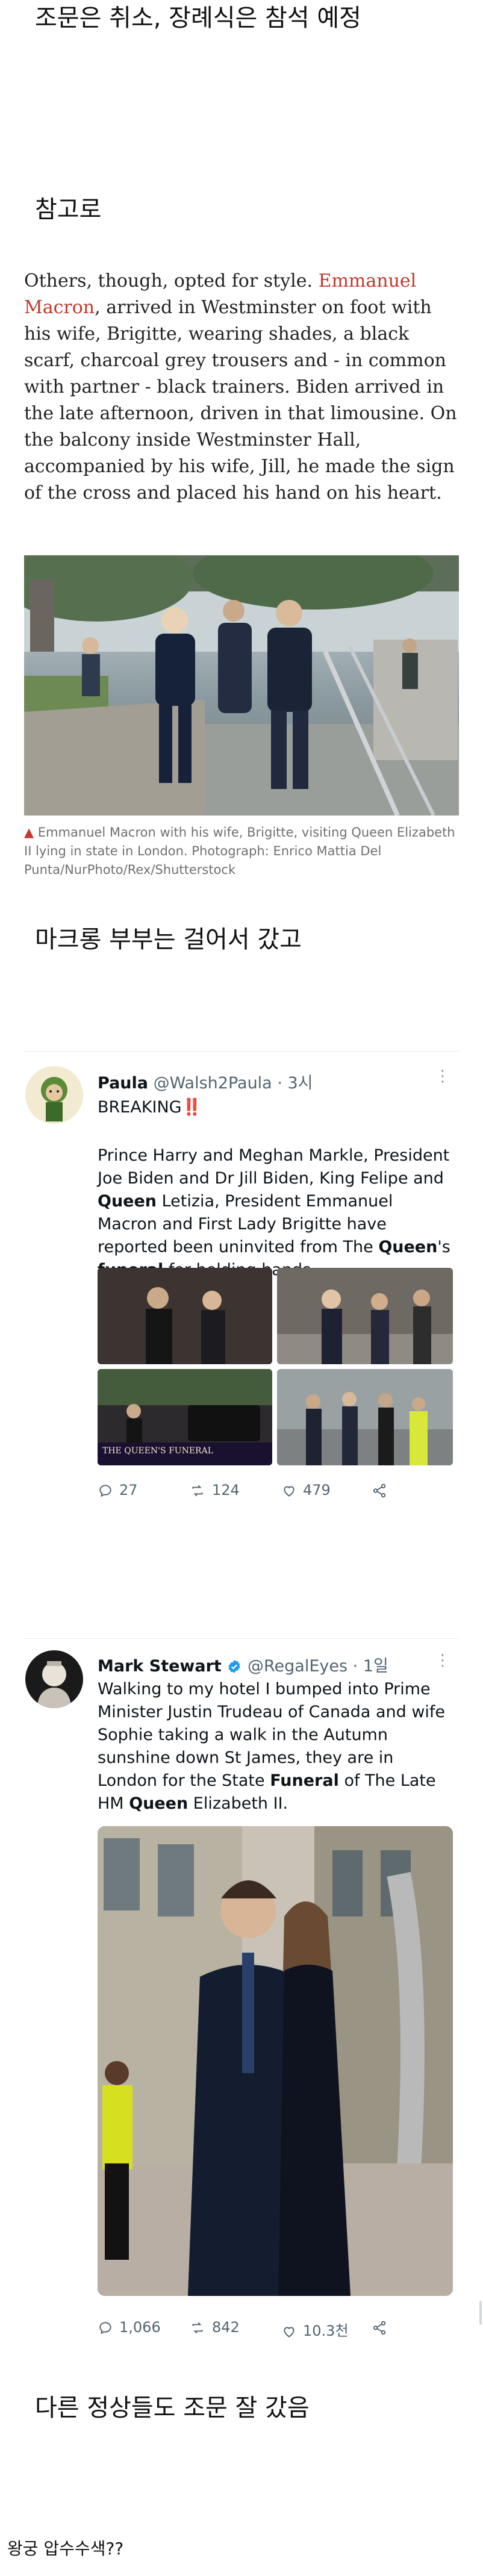 The width and height of the screenshot is (483, 2576). I want to click on breaking-text: BREAKING, so click(140, 1107).